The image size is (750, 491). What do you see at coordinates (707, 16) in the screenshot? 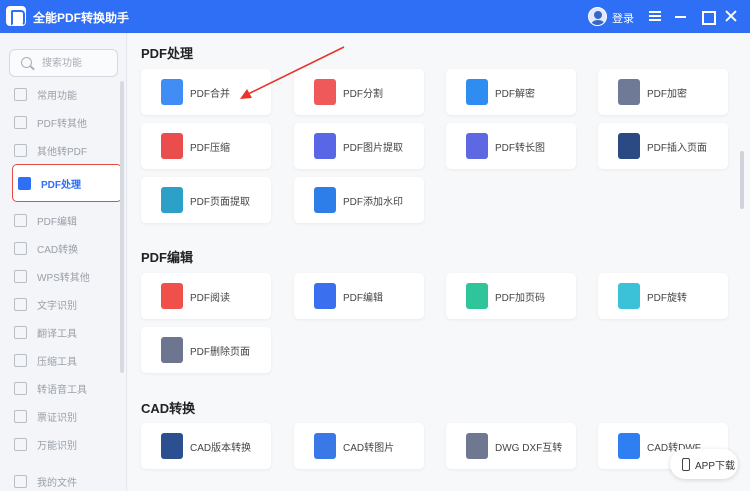
I see `maximize-icon` at bounding box center [707, 16].